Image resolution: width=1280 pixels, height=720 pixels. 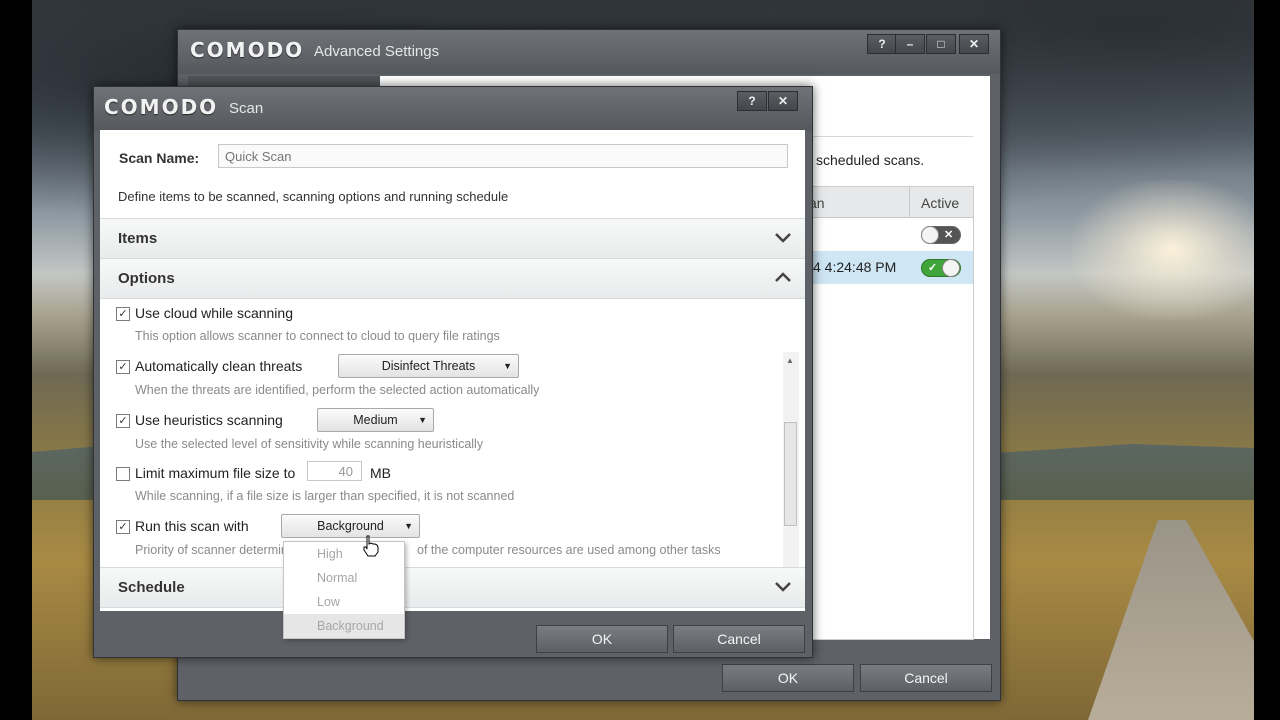 I want to click on options-section-title: Options, so click(x=146, y=278).